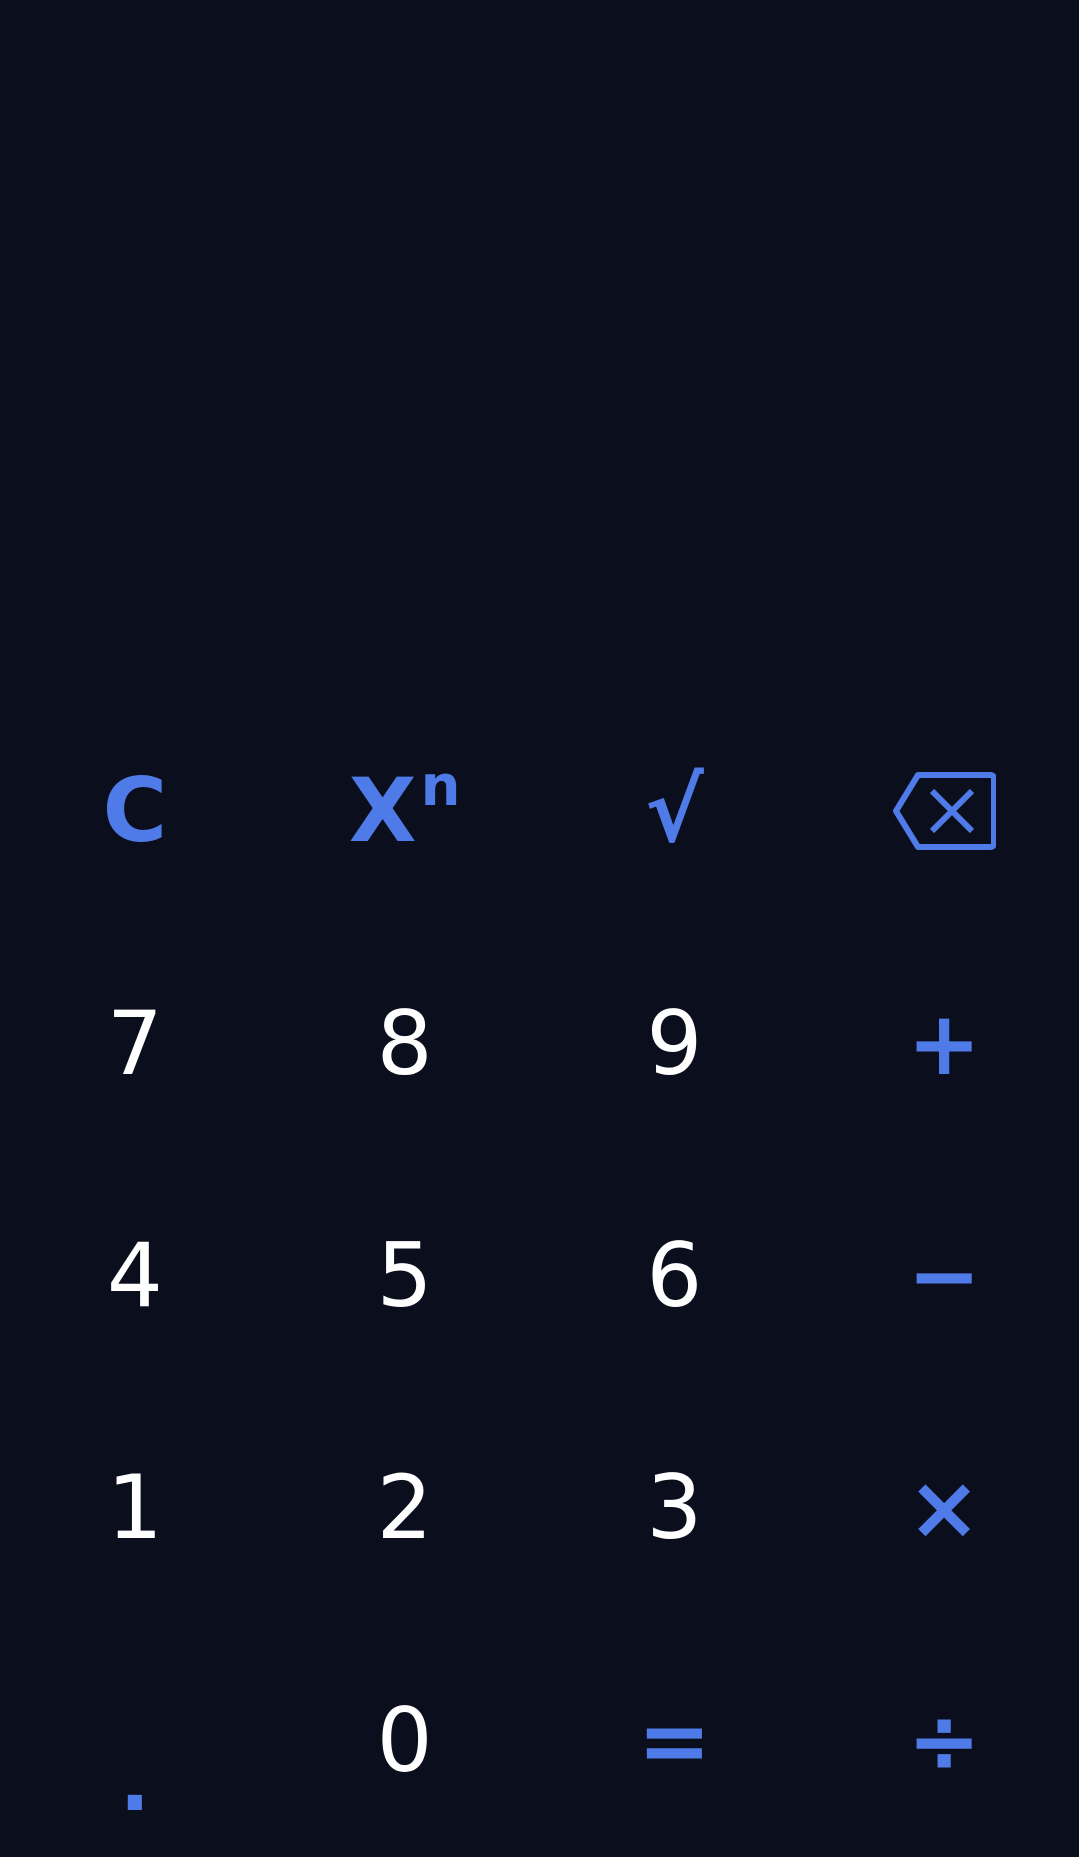 Image resolution: width=1079 pixels, height=1857 pixels. I want to click on digit-4-label: 4, so click(134, 1275).